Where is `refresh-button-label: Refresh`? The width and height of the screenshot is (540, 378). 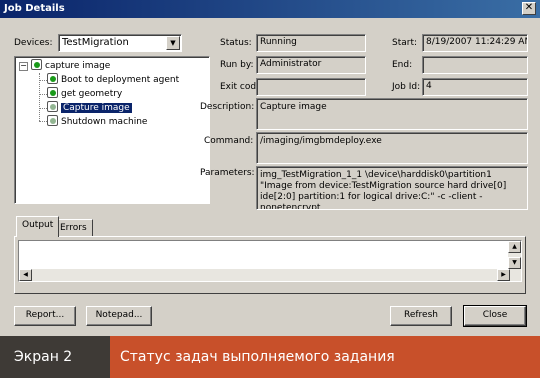 refresh-button-label: Refresh is located at coordinates (421, 315).